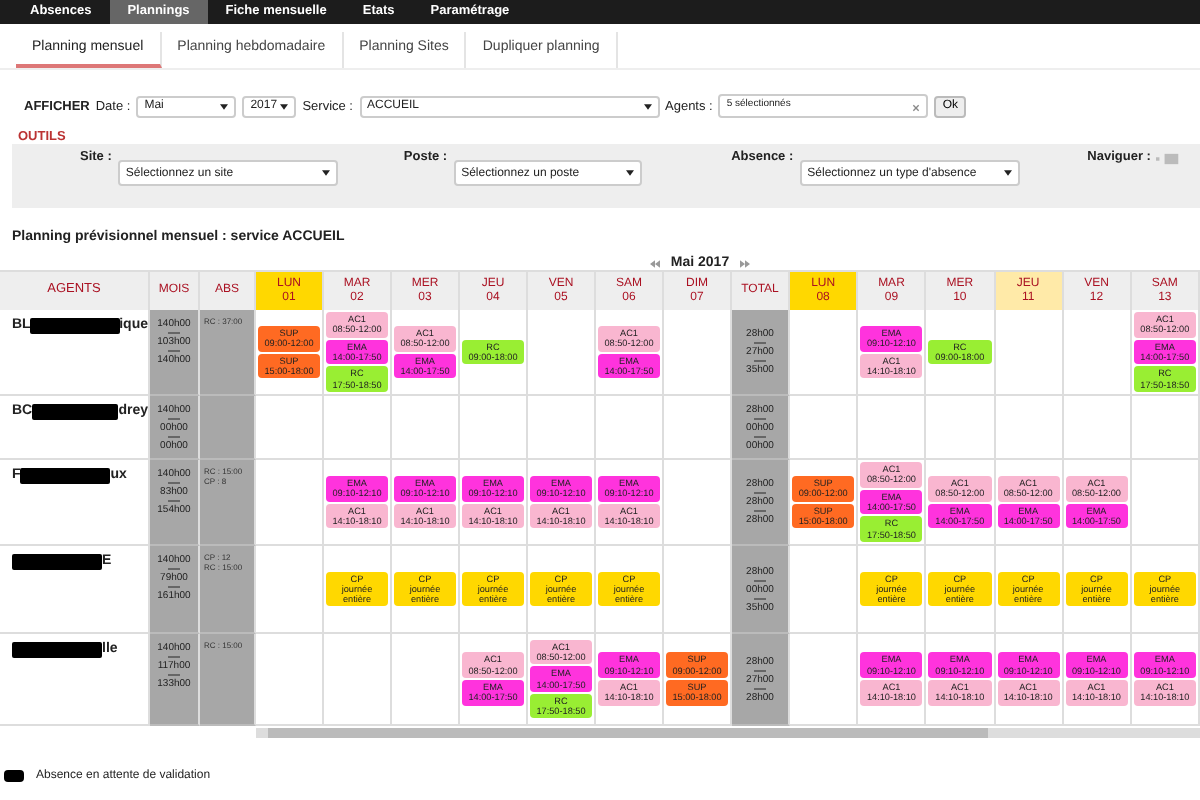  Describe the element at coordinates (916, 107) in the screenshot. I see `clear-icon` at that location.